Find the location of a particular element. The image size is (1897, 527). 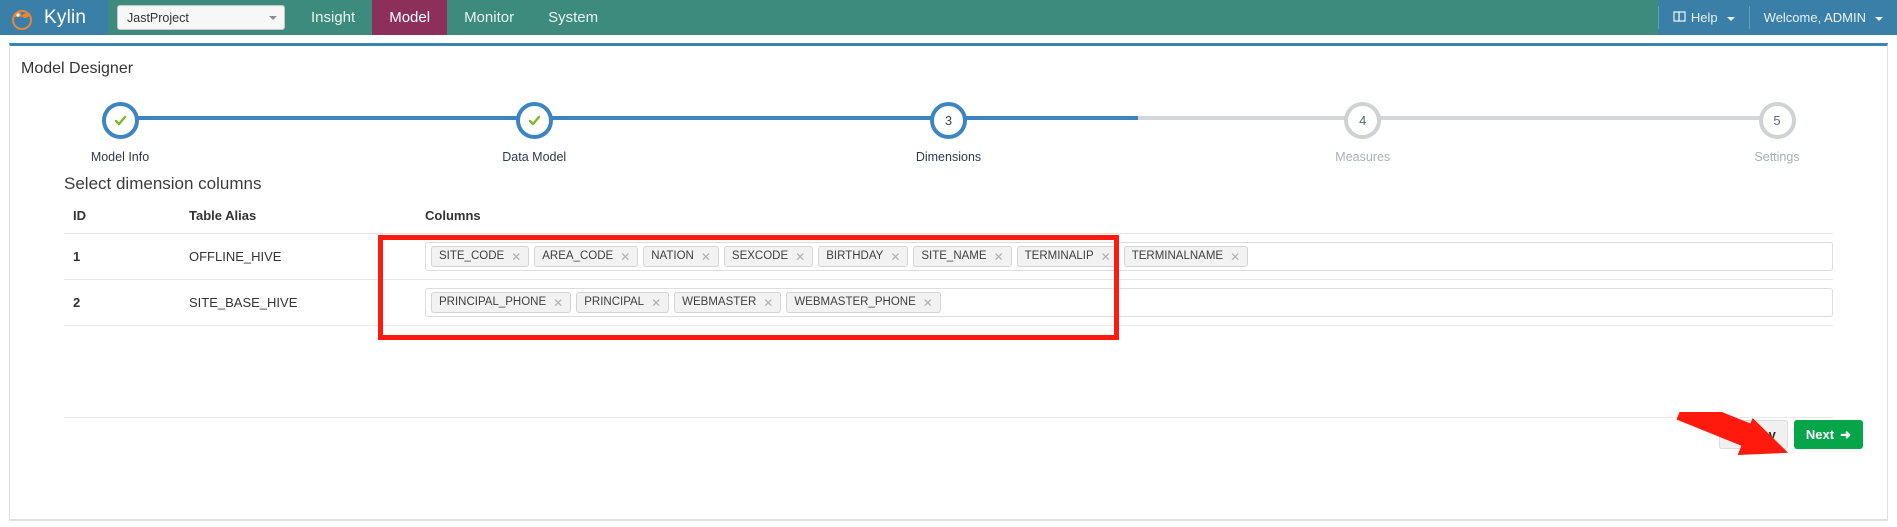

project-selector: JastProject is located at coordinates (201, 17).